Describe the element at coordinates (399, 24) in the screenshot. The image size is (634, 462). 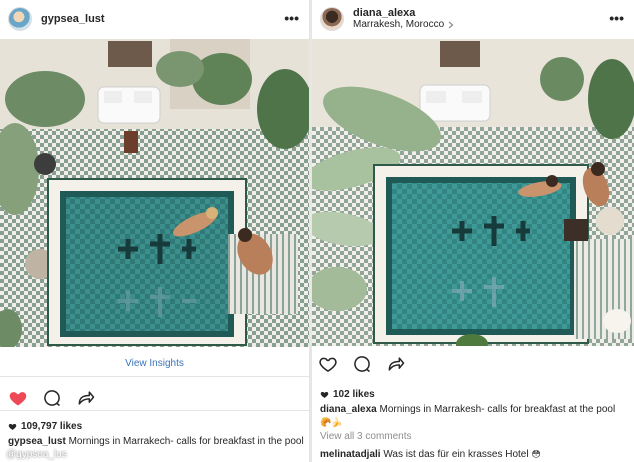
I see `location-label: Marrakesh, Morocco` at that location.